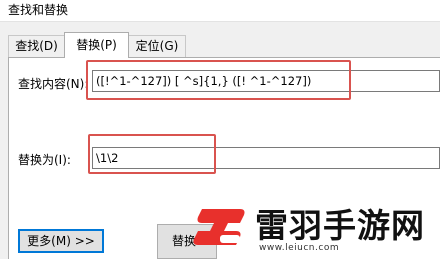 The image size is (440, 259). I want to click on watermark-logo-icon, so click(219, 227).